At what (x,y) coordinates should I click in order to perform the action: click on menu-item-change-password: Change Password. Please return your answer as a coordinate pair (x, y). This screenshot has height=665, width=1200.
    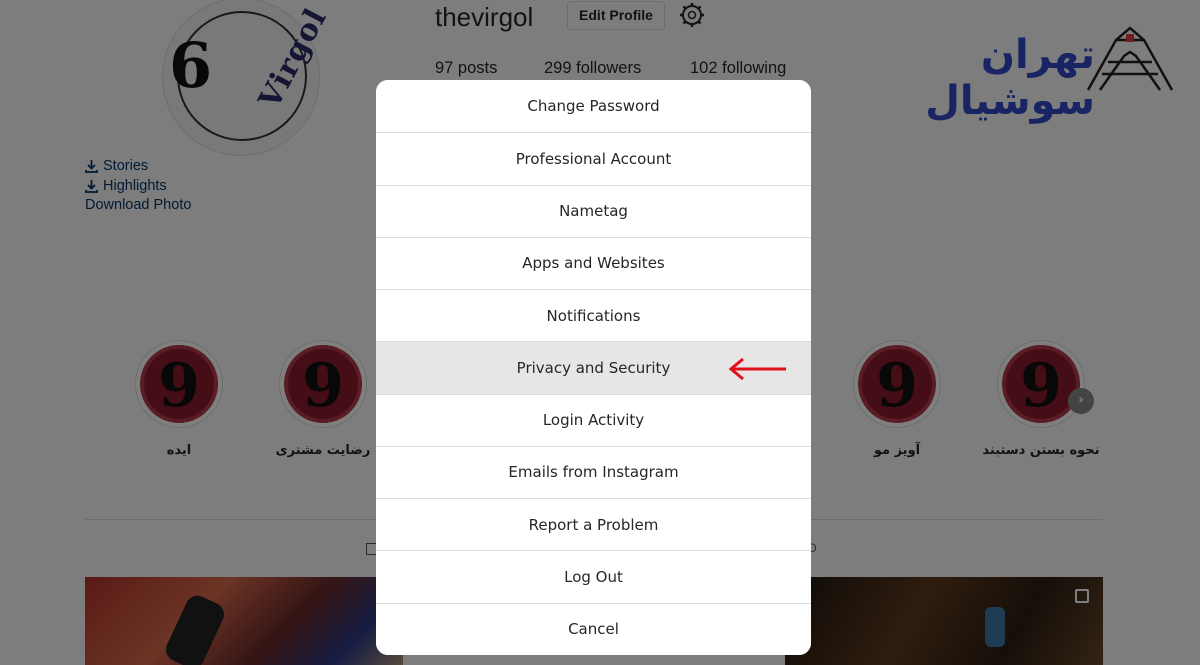
    Looking at the image, I should click on (593, 106).